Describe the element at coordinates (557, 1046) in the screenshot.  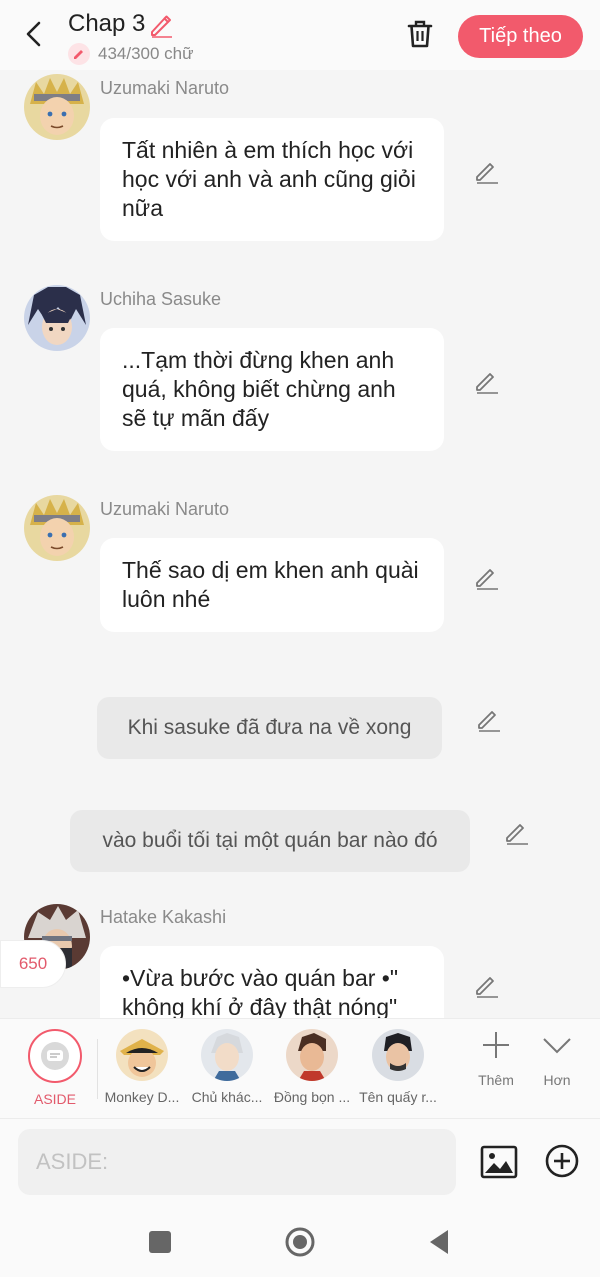
I see `chevron-down-icon` at that location.